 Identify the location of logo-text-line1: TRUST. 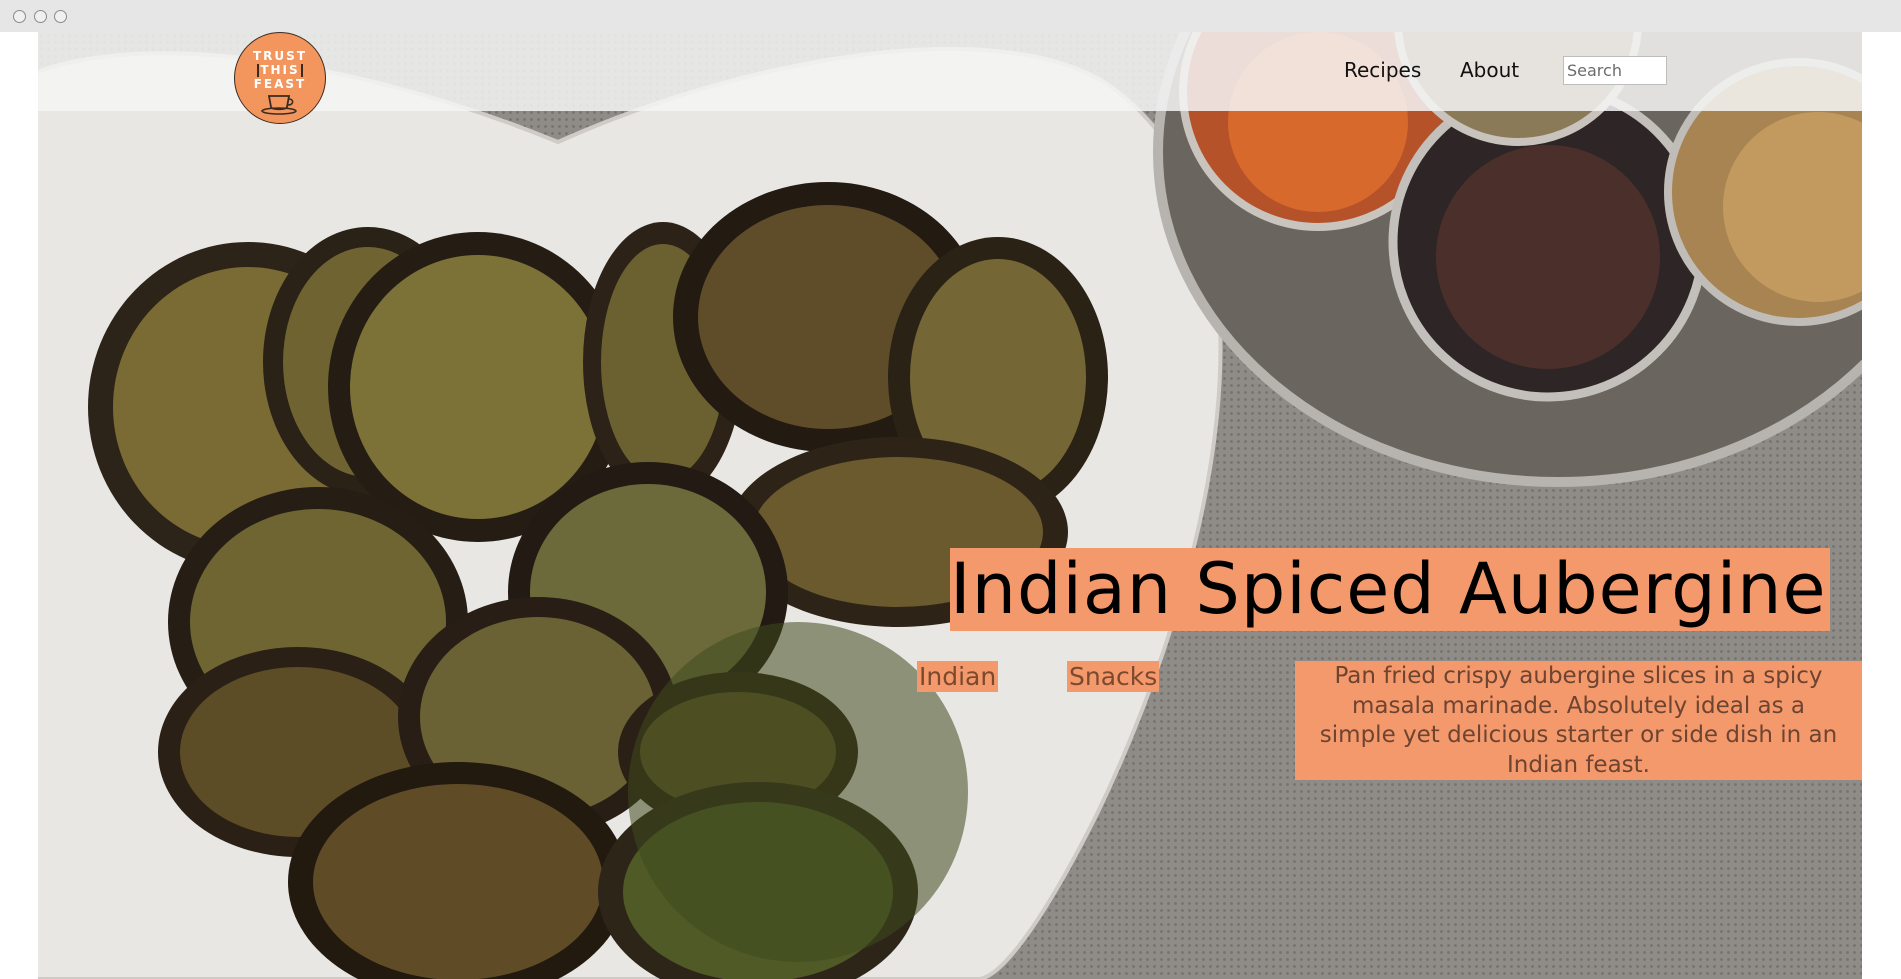
(280, 56).